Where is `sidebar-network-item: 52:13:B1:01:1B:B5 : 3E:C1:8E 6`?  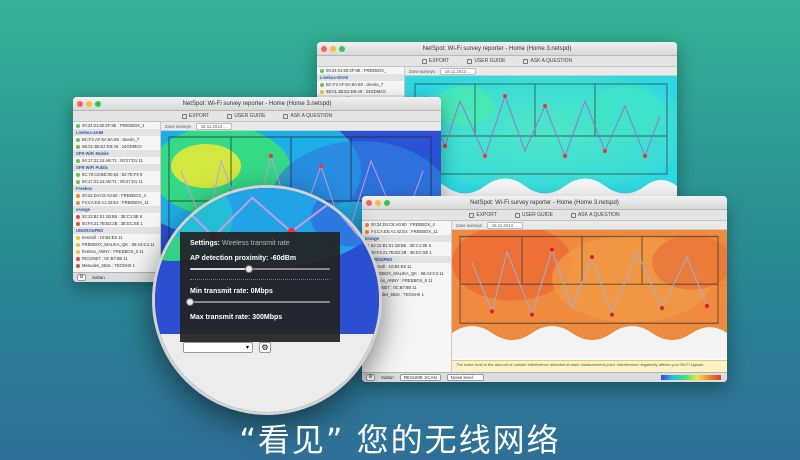
sidebar-network-item: 52:13:B1:01:1B:B5 : 3E:C1:8E 6 is located at coordinates (116, 216).